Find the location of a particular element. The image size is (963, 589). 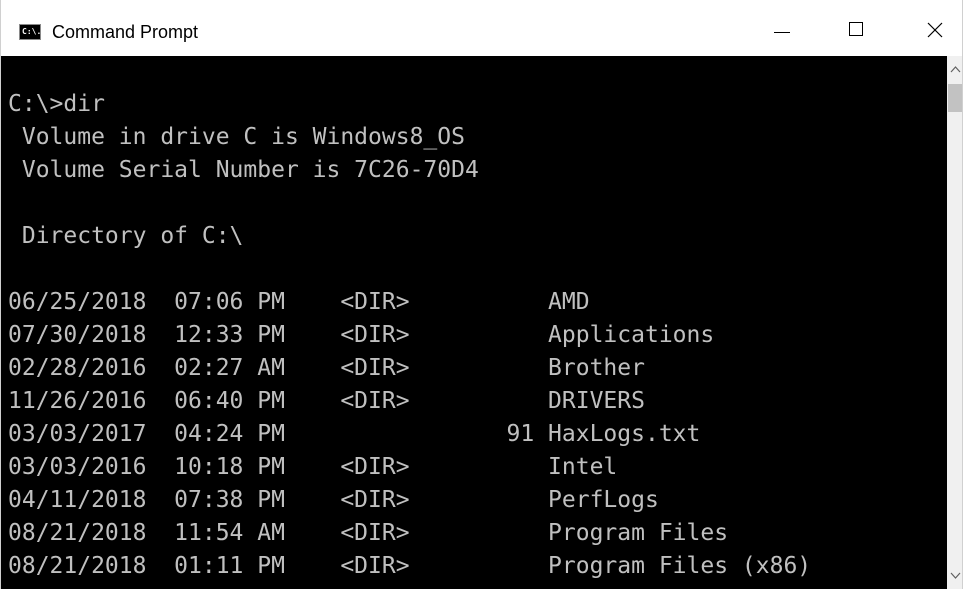

title-bar: C:\. Command Prompt is located at coordinates (481, 28).